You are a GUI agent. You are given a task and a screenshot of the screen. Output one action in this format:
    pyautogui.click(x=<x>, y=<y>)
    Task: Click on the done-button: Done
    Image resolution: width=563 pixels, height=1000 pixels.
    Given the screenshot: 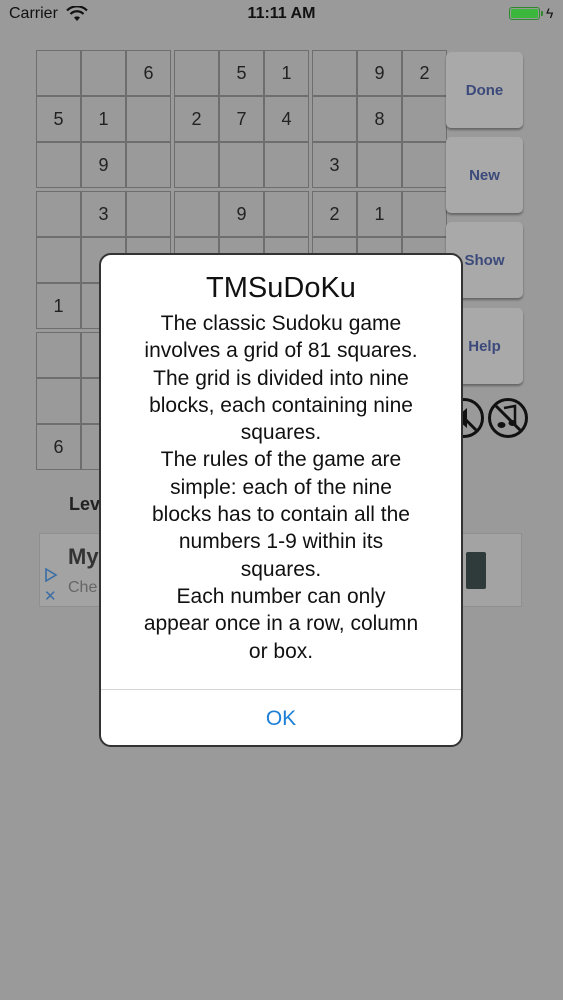 What is the action you would take?
    pyautogui.click(x=484, y=90)
    